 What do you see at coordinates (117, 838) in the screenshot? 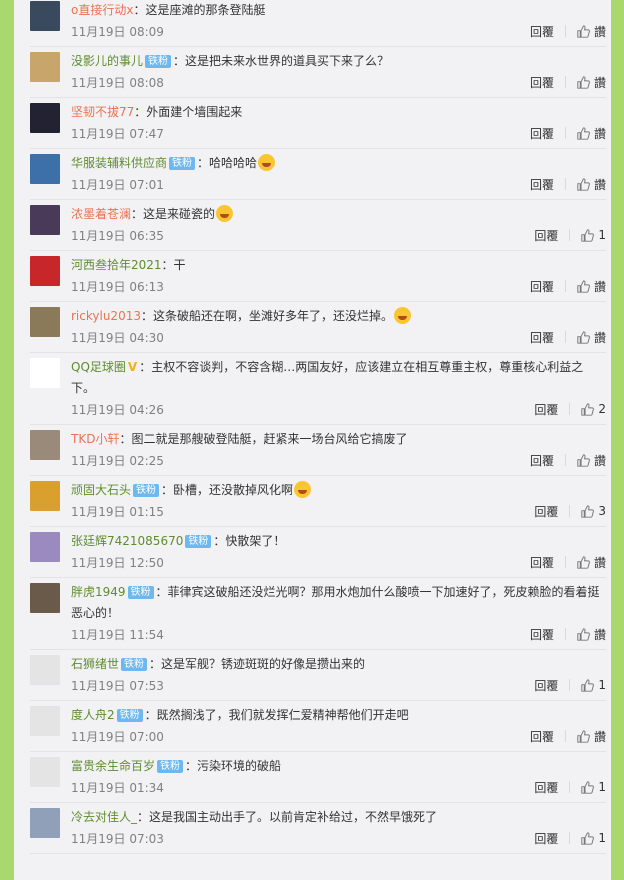
I see `comment-time: 11月19日 07:03` at bounding box center [117, 838].